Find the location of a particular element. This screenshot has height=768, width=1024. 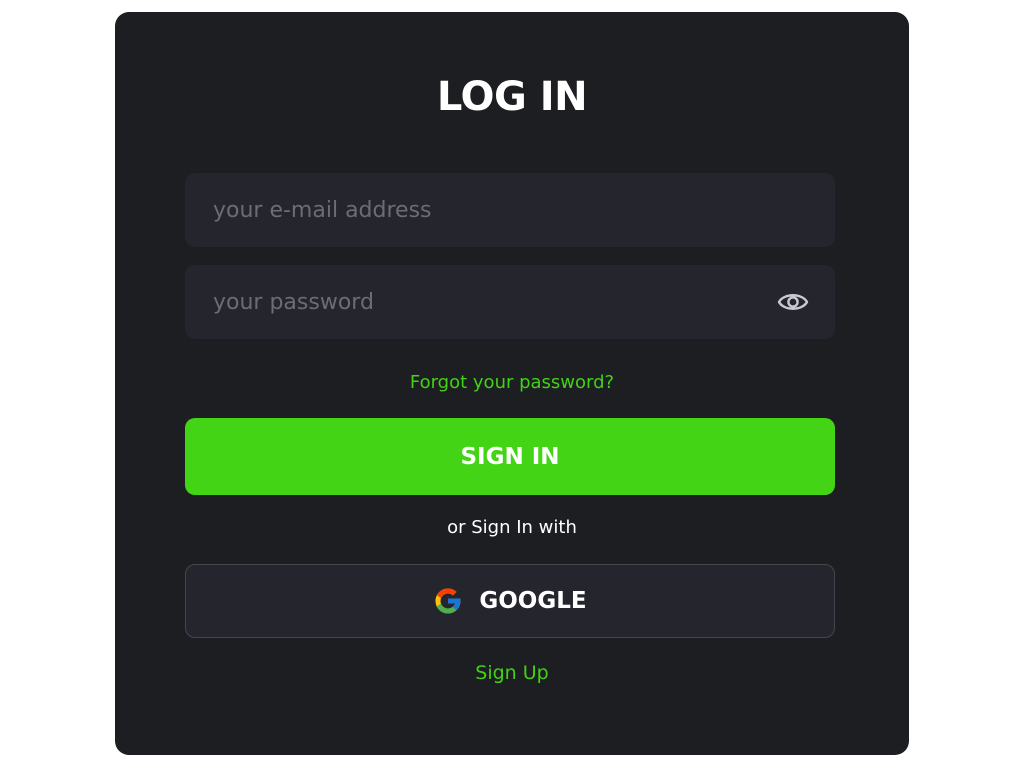

sign-up-link: Sign Up is located at coordinates (512, 673).